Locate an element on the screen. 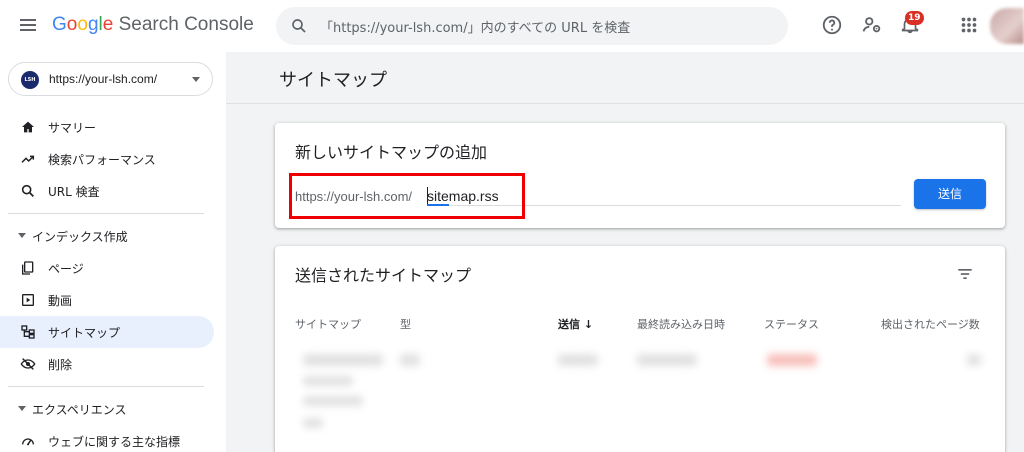 This screenshot has width=1024, height=452. sidebar-item-performance: 検索パフォーマンス is located at coordinates (107, 159).